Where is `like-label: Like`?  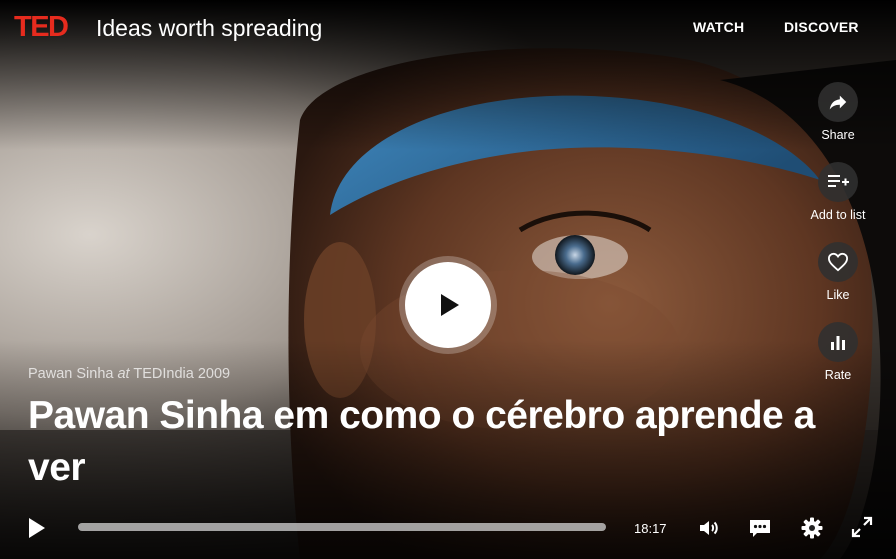
like-label: Like is located at coordinates (838, 295).